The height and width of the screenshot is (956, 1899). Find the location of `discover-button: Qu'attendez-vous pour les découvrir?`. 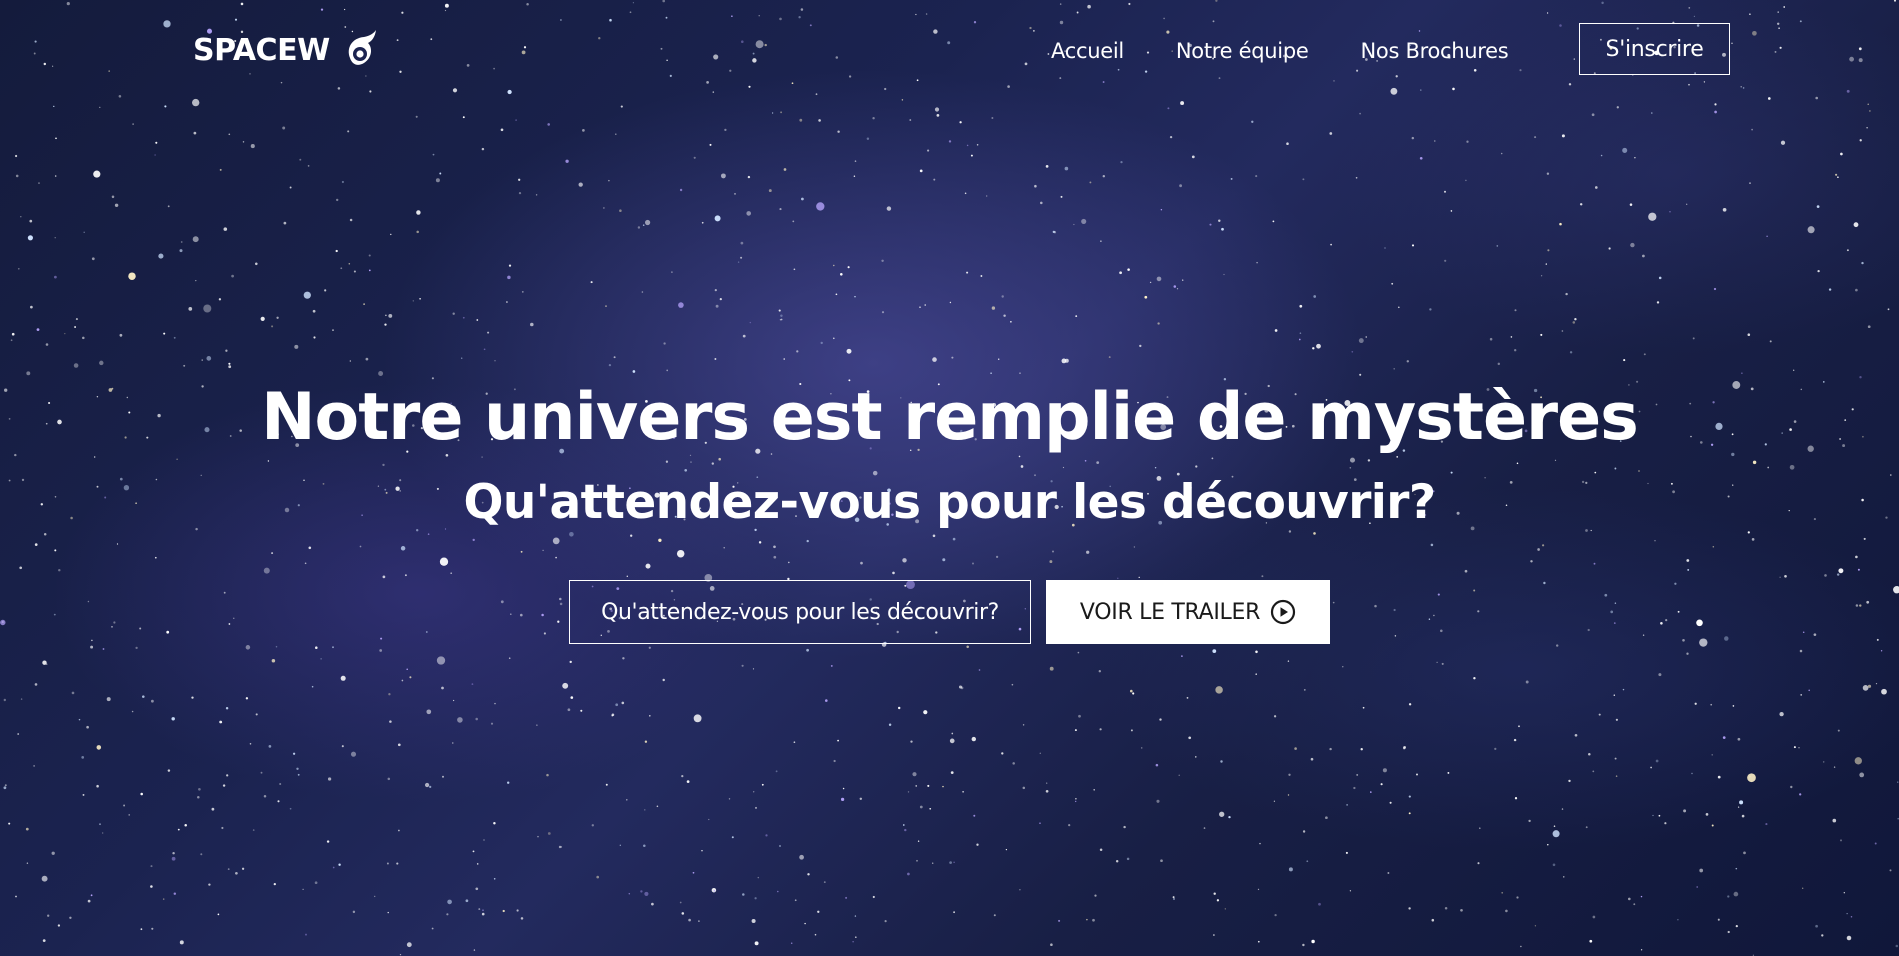

discover-button: Qu'attendez-vous pour les découvrir? is located at coordinates (800, 612).